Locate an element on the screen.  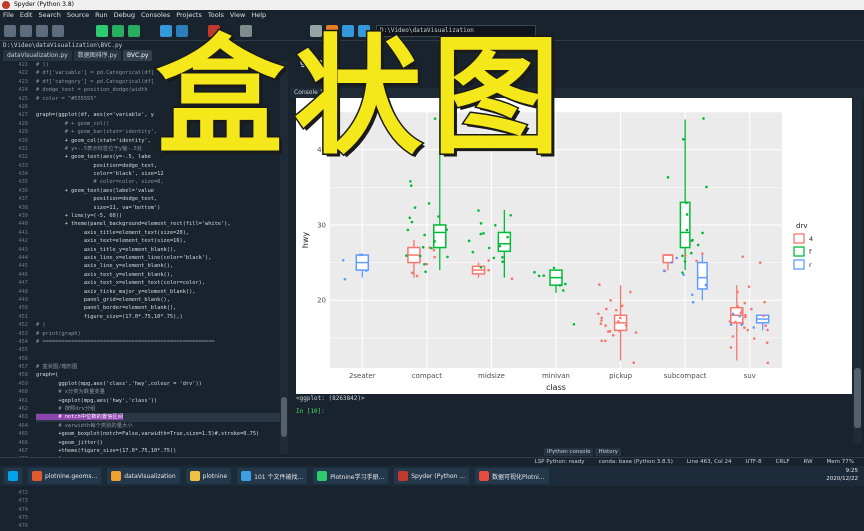
console-prompt: In [10]: is located at coordinates (310, 411).